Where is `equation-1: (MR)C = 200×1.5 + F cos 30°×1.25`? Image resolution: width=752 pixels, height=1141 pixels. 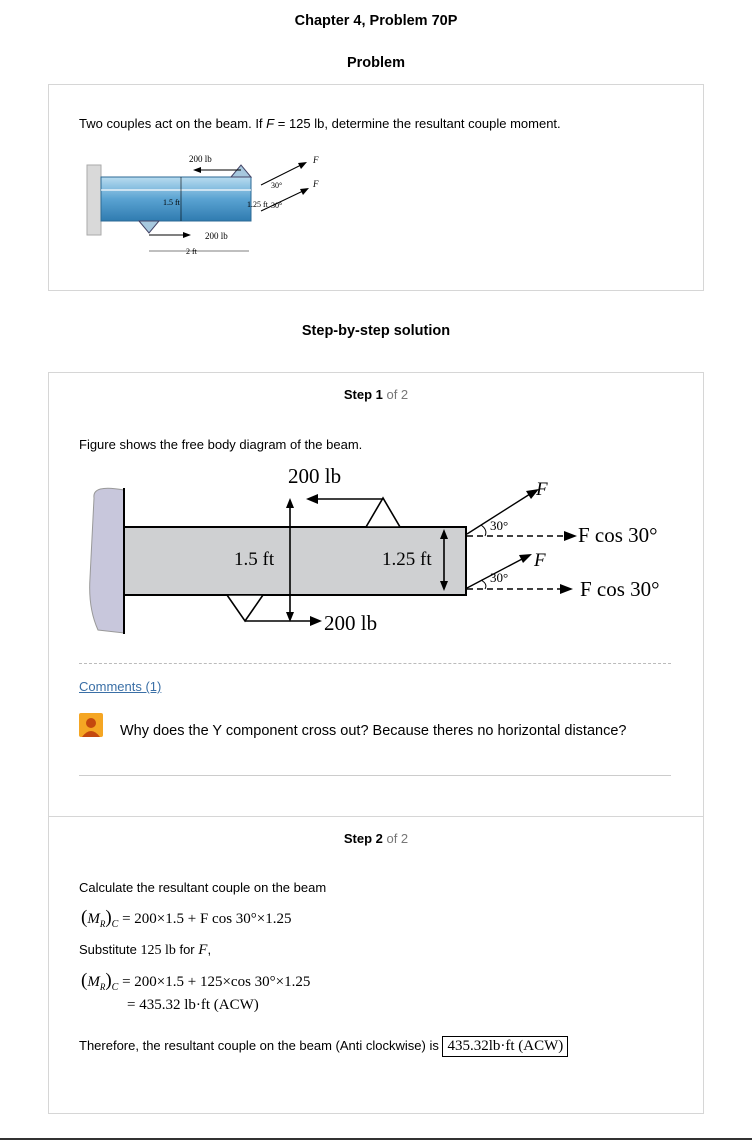 equation-1: (MR)C = 200×1.5 + F cos 30°×1.25 is located at coordinates (186, 918).